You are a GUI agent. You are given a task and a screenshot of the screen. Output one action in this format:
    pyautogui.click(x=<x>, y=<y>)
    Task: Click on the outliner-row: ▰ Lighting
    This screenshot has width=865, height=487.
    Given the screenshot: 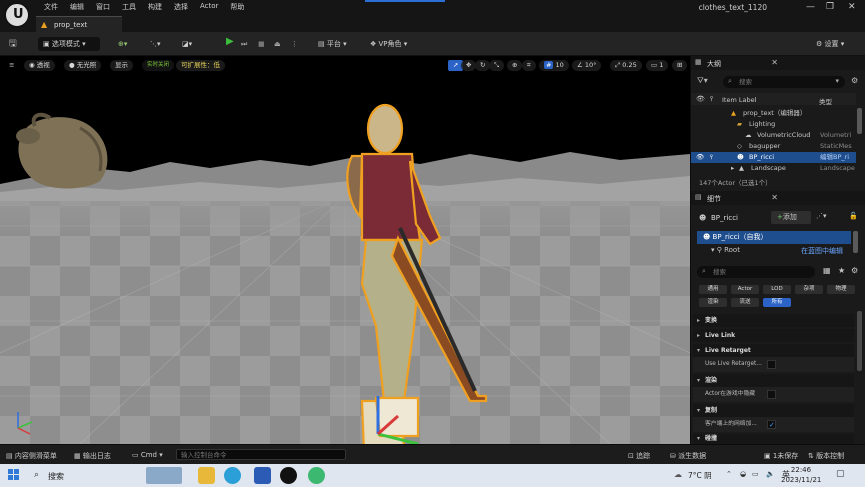 What is the action you would take?
    pyautogui.click(x=773, y=124)
    